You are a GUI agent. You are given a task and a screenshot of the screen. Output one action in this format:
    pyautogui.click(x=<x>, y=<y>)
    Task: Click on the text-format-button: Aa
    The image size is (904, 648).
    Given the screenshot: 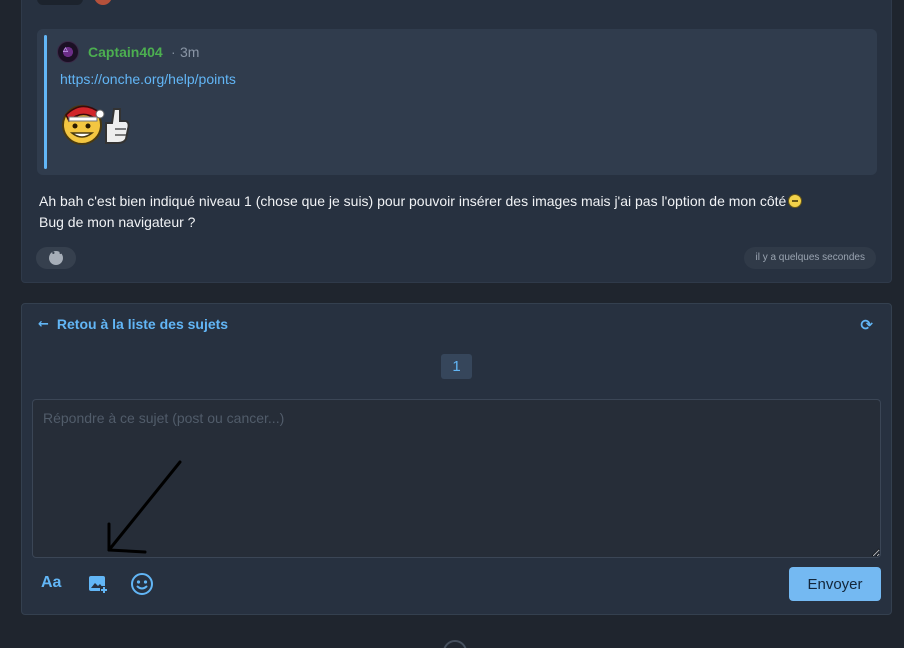 What is the action you would take?
    pyautogui.click(x=51, y=583)
    